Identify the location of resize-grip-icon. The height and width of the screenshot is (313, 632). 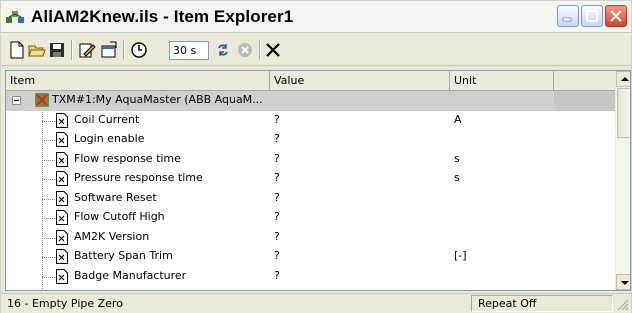
(622, 304).